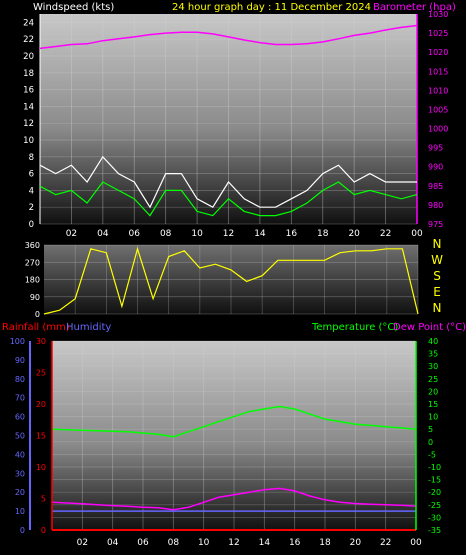 Image resolution: width=466 pixels, height=555 pixels. What do you see at coordinates (434, 480) in the screenshot?
I see `temp-tick-label: -15` at bounding box center [434, 480].